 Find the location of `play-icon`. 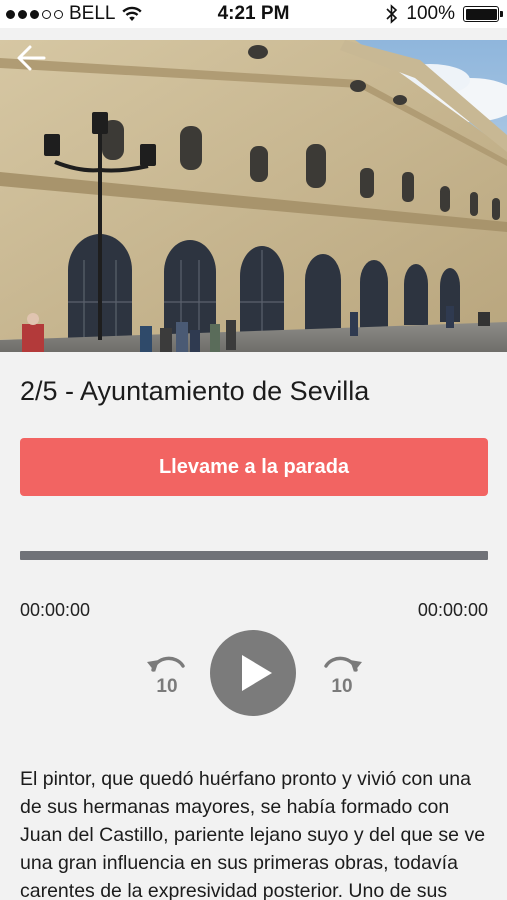

play-icon is located at coordinates (257, 673).